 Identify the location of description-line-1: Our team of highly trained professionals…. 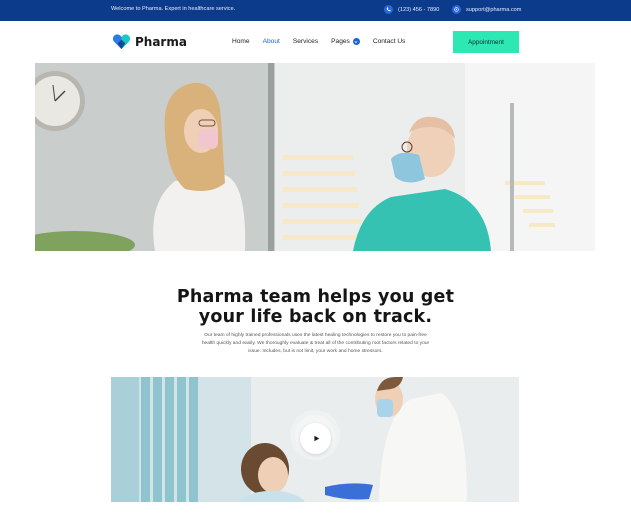
(315, 335).